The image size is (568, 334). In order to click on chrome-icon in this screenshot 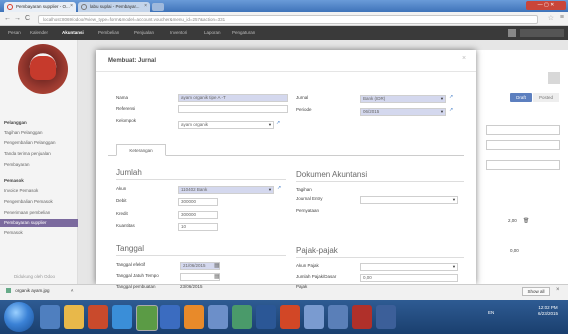, I will do `click(147, 318)`.